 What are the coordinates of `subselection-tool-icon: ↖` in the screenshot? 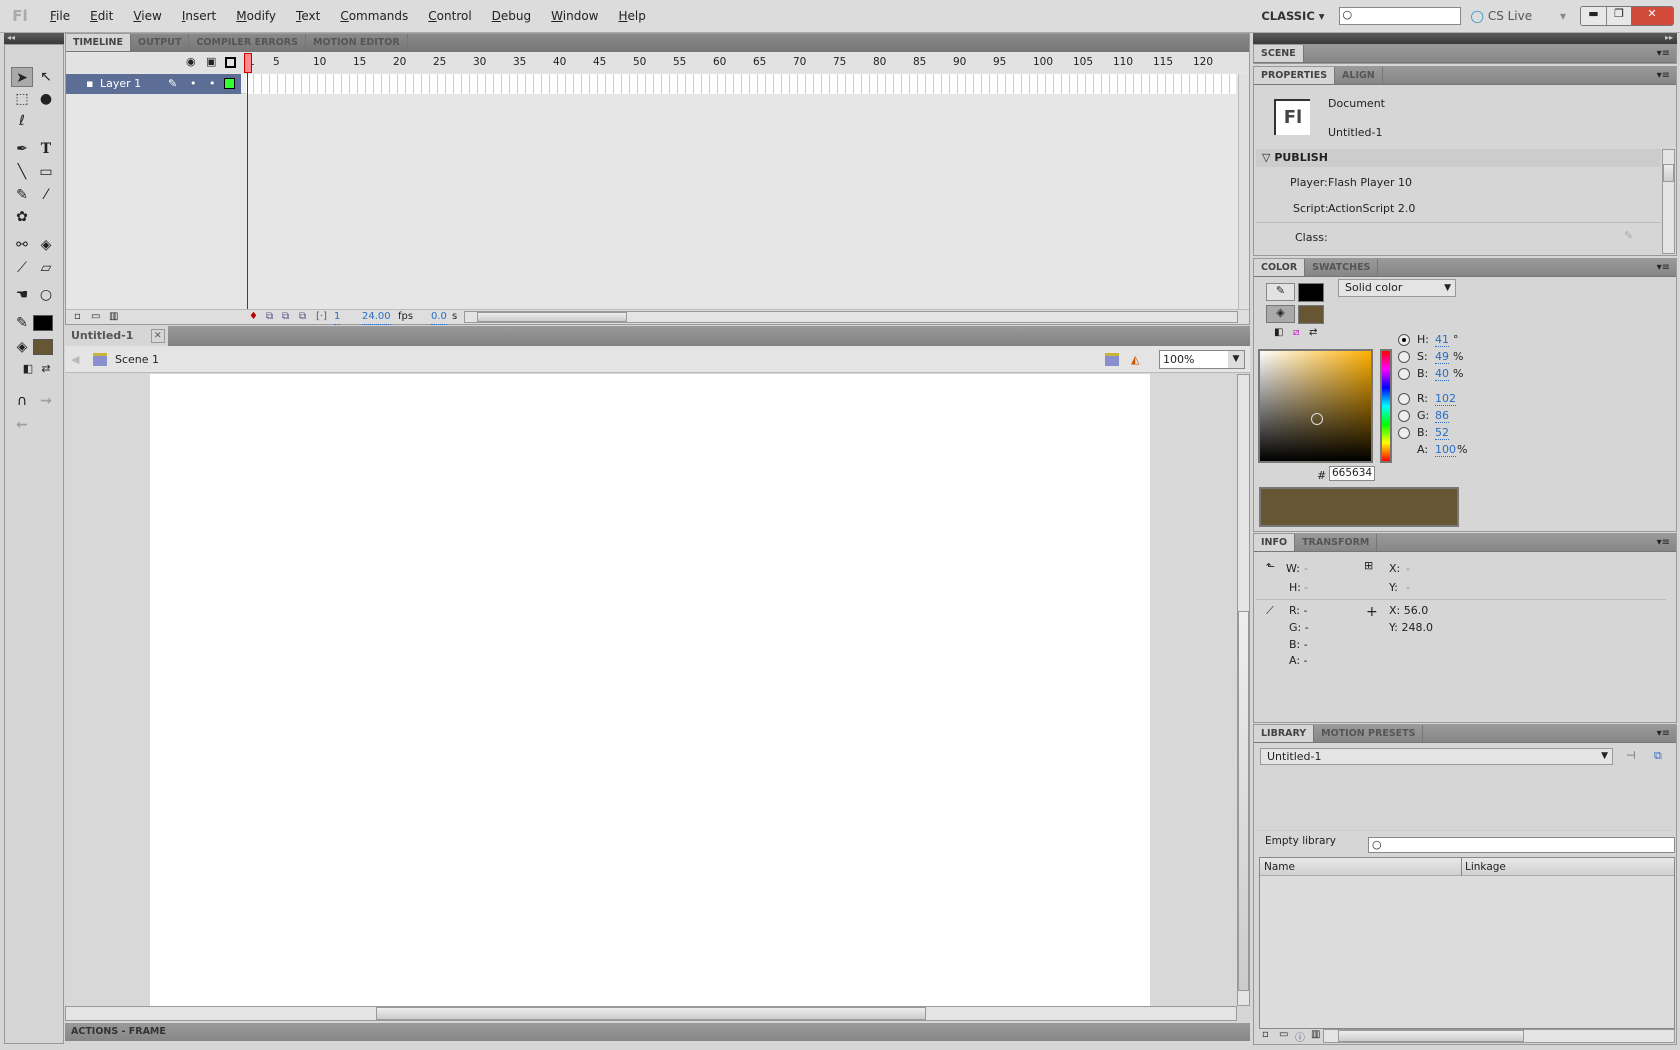 It's located at (46, 77).